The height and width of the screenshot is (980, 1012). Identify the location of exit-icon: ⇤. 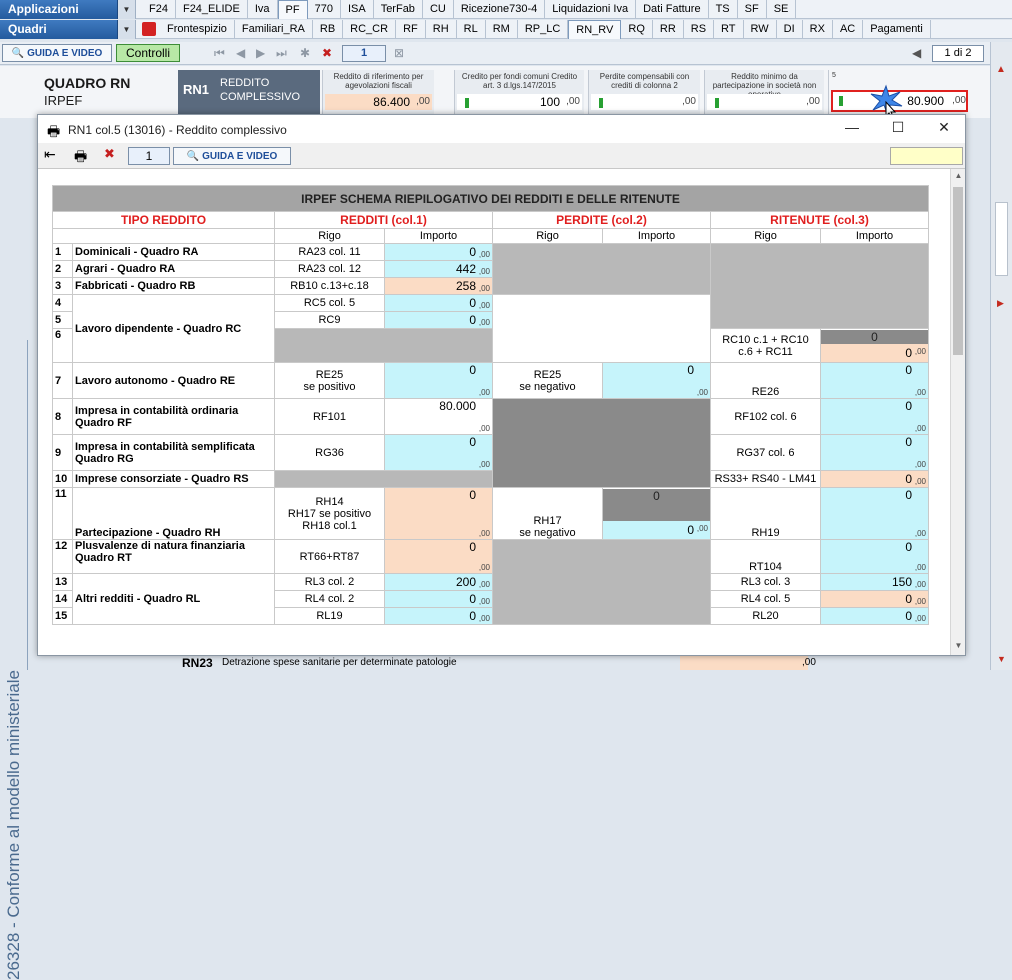
(50, 154).